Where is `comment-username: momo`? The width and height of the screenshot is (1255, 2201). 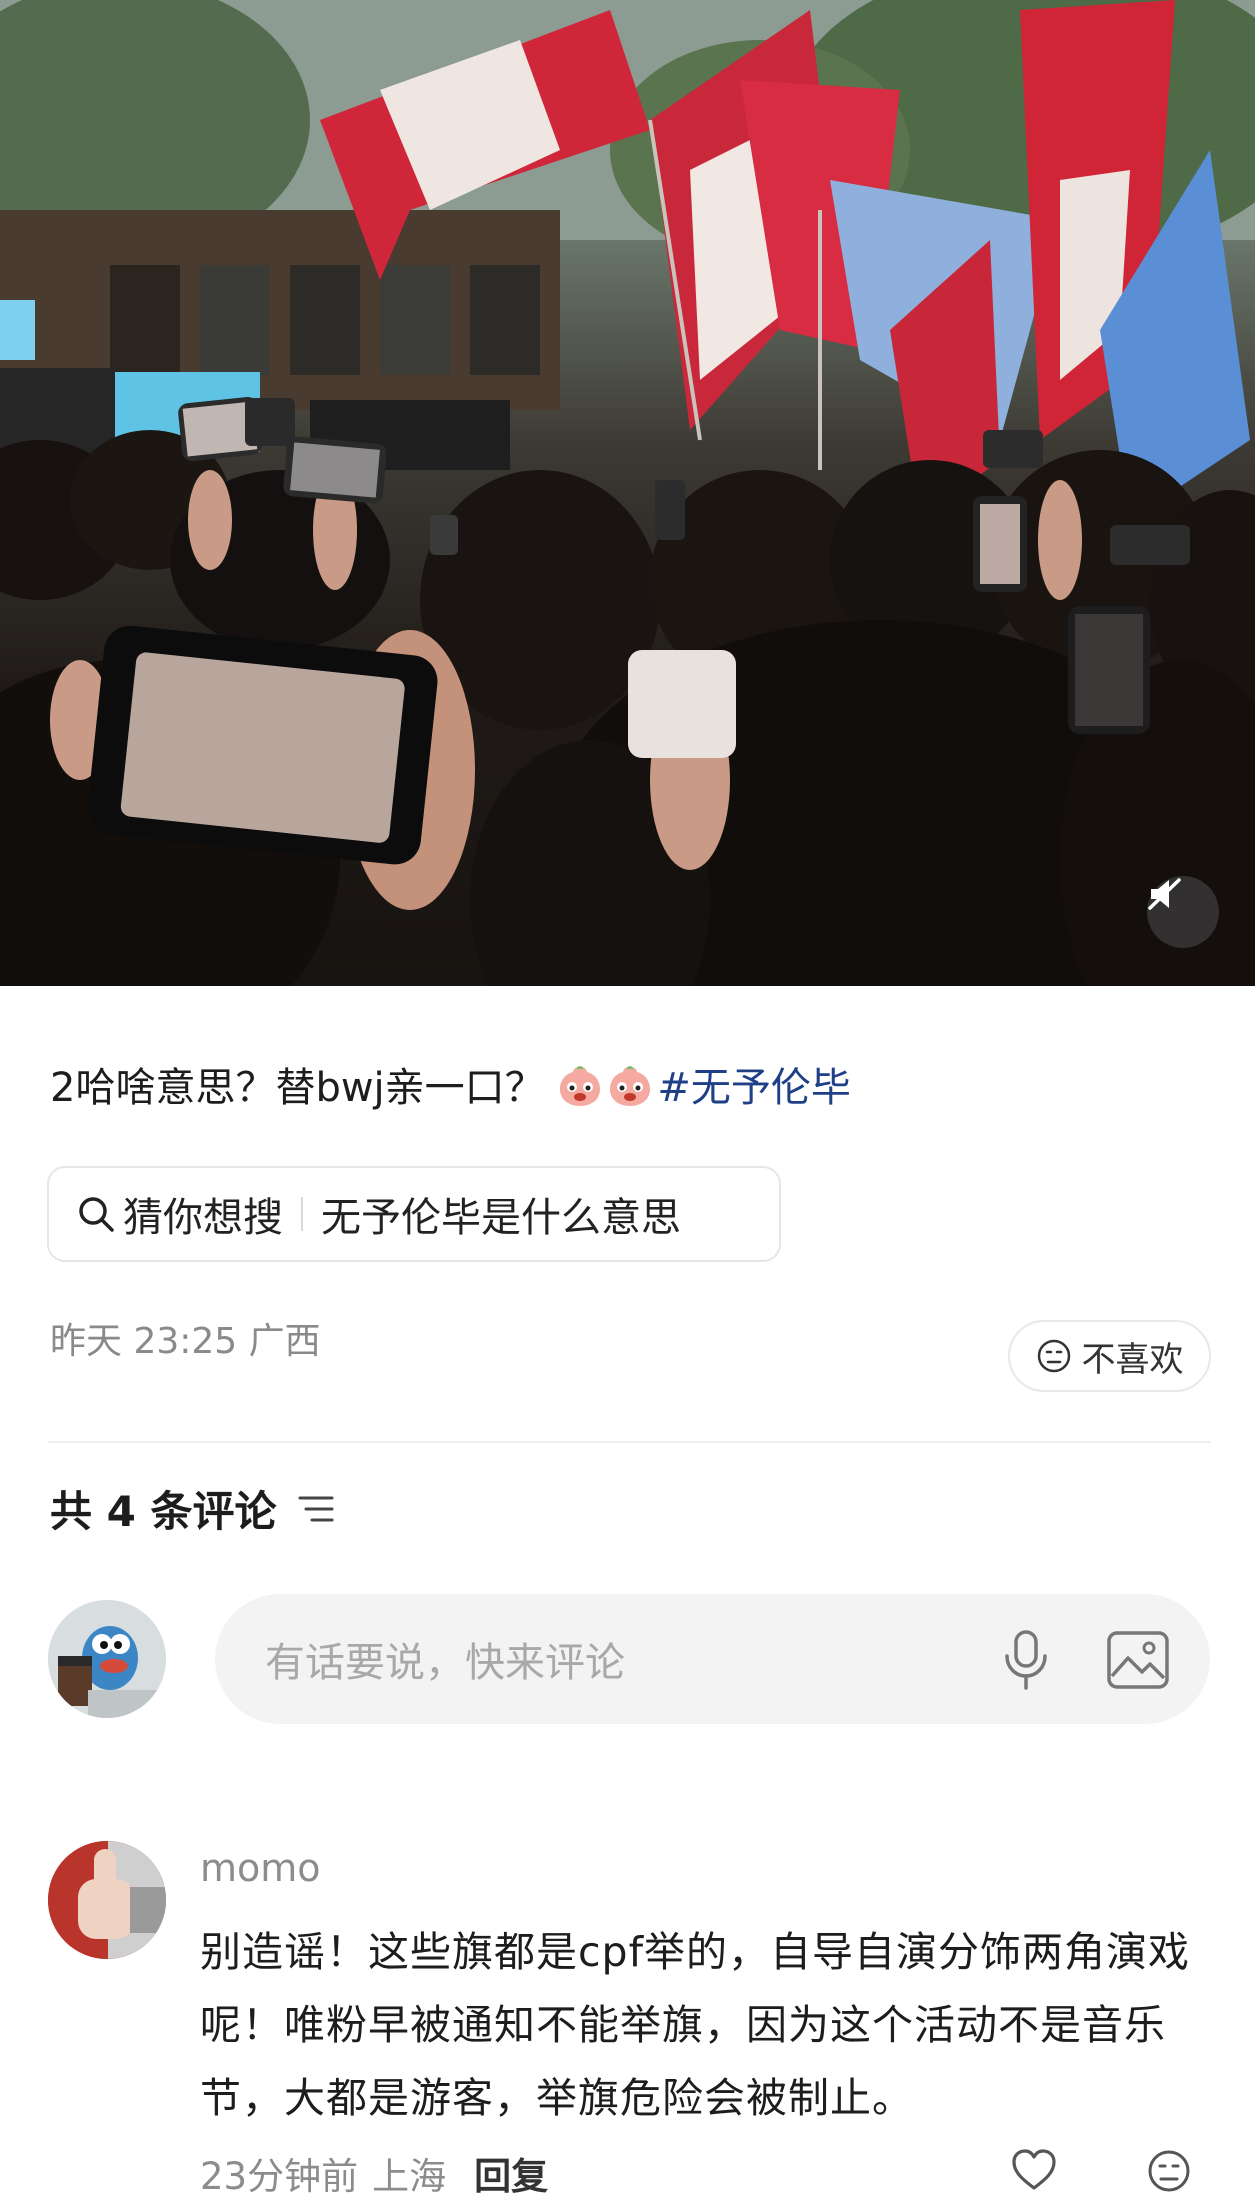
comment-username: momo is located at coordinates (260, 1868).